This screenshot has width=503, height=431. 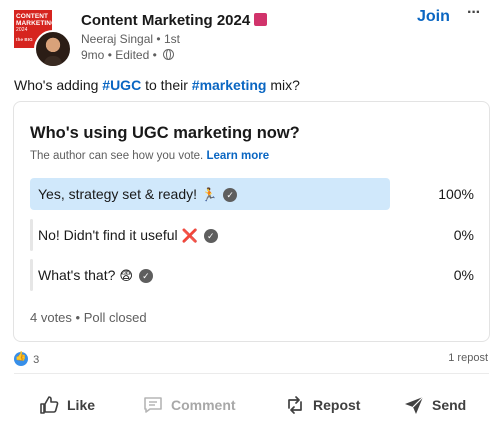 What do you see at coordinates (36, 360) in the screenshot?
I see `reaction-count: 3` at bounding box center [36, 360].